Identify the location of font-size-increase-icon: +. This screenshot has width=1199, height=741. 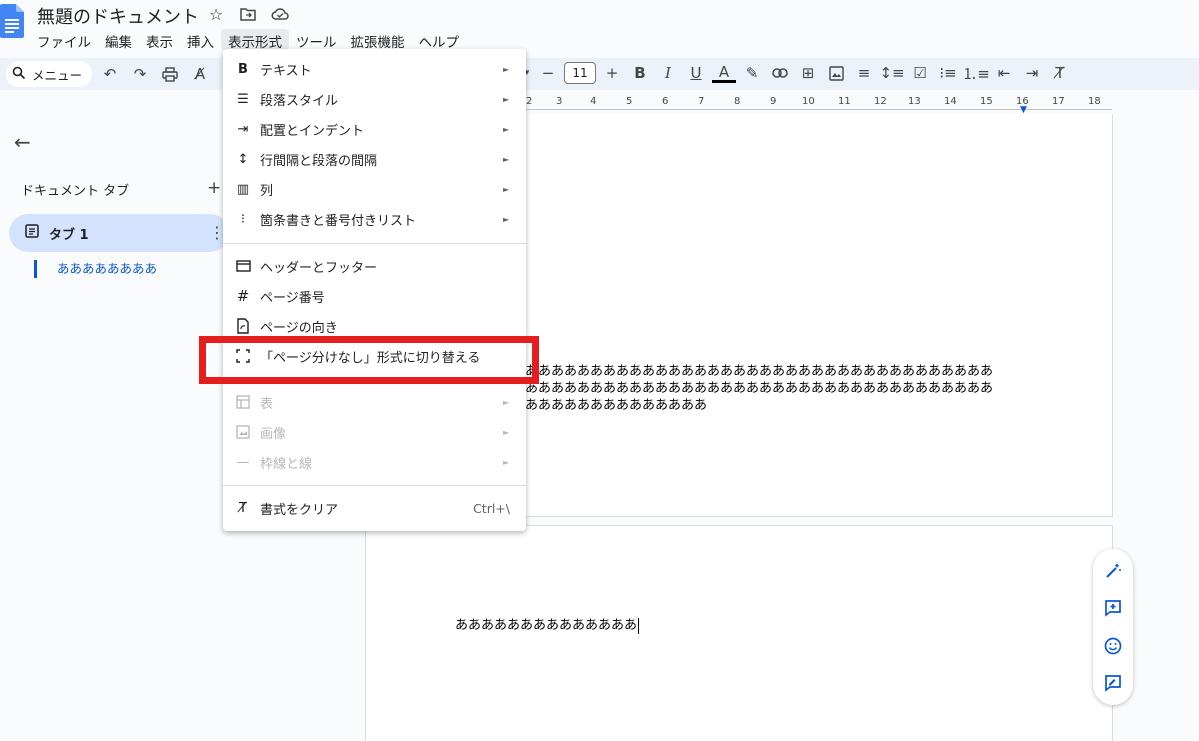
(612, 73).